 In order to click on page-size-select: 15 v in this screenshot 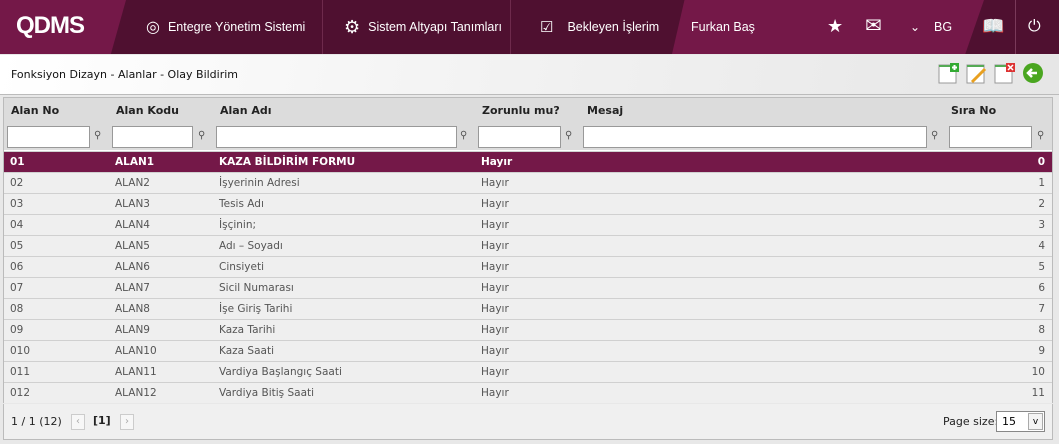, I will do `click(1020, 421)`.